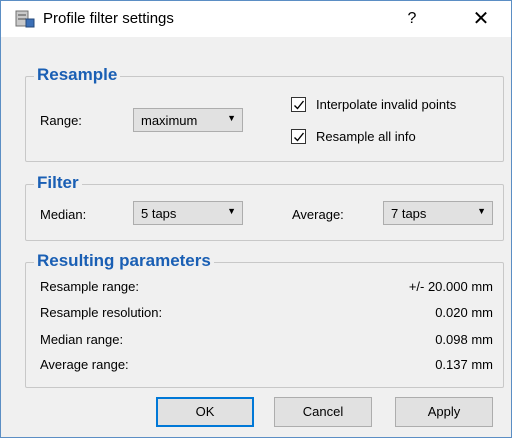  Describe the element at coordinates (101, 312) in the screenshot. I see `resample-resolution-label: Resample resolution:` at that location.